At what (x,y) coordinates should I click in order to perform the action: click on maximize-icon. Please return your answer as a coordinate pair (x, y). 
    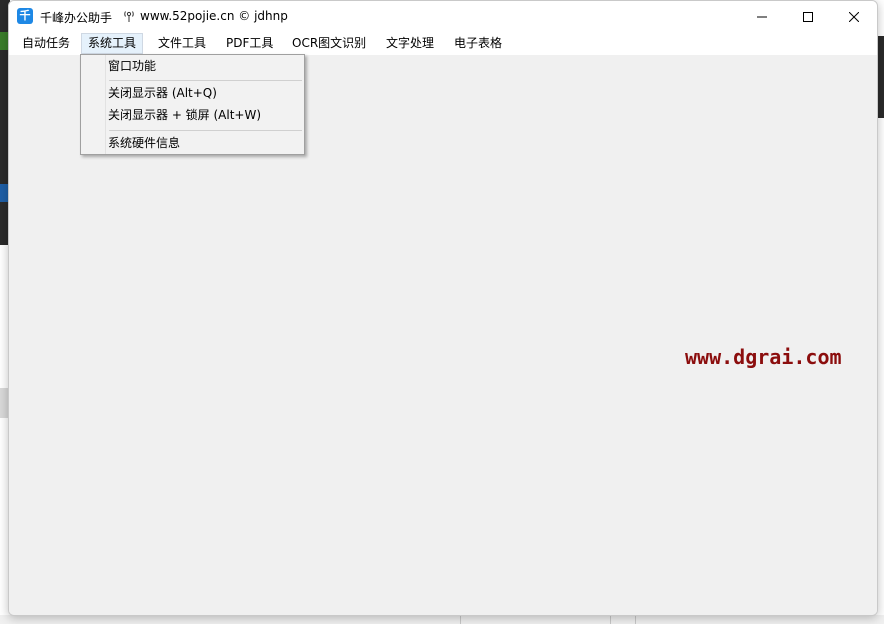
    Looking at the image, I should click on (808, 16).